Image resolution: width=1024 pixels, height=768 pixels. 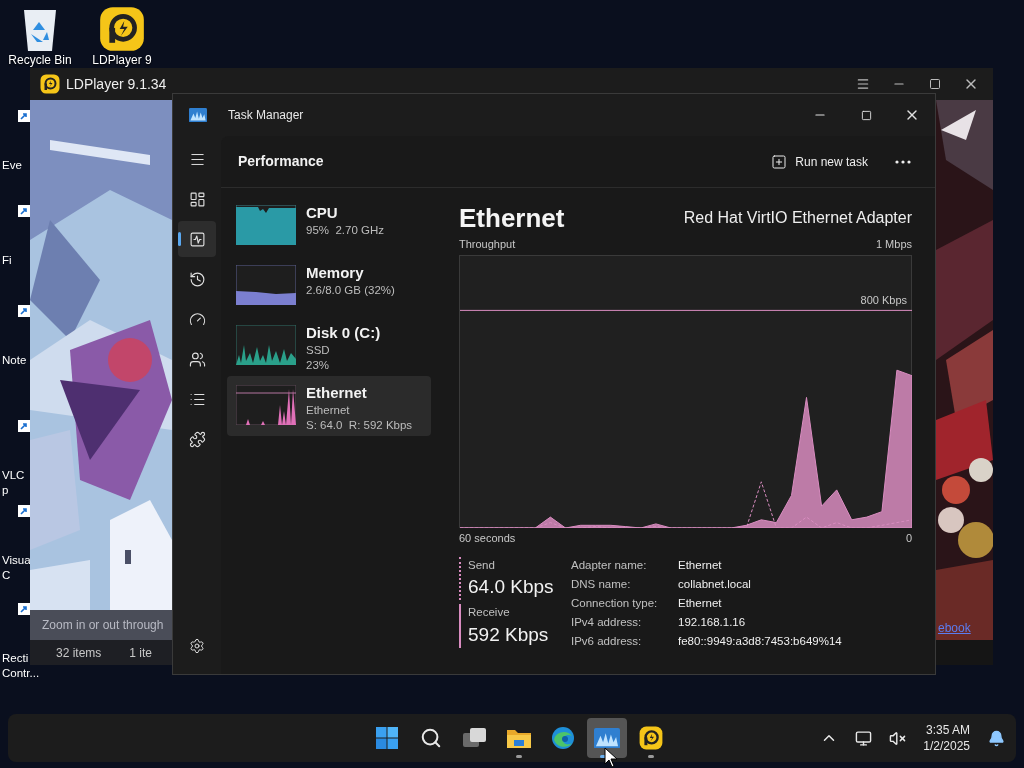 What do you see at coordinates (779, 161) in the screenshot?
I see `add-window-icon` at bounding box center [779, 161].